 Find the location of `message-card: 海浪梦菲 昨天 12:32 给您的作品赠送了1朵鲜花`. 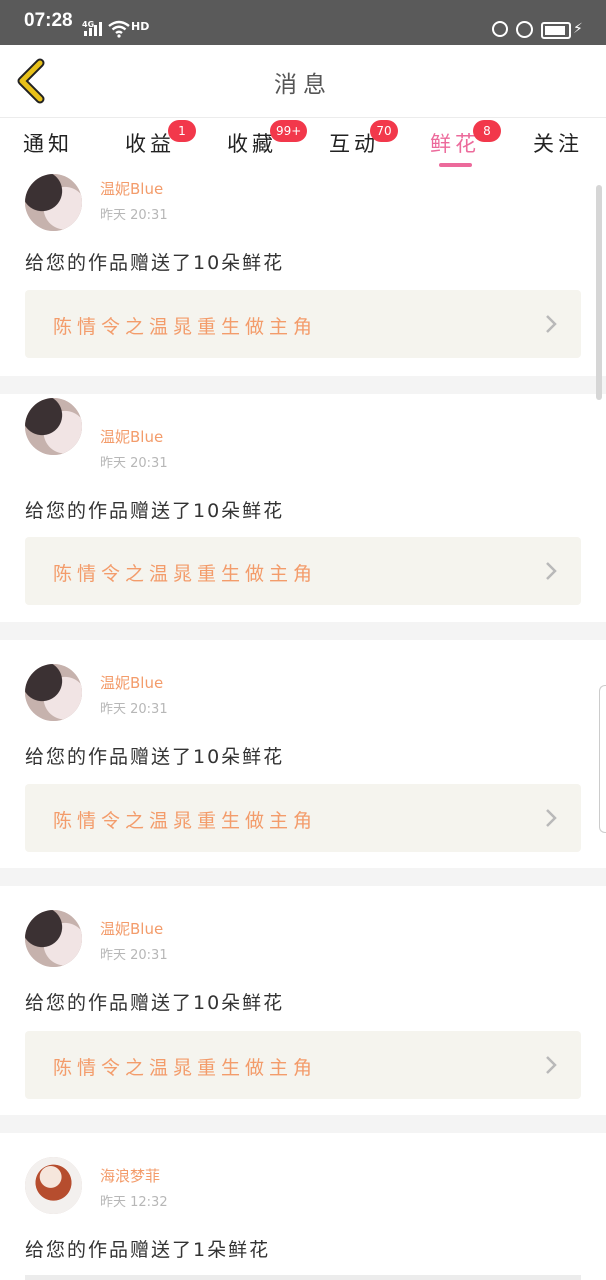

message-card: 海浪梦菲 昨天 12:32 给您的作品赠送了1朵鲜花 is located at coordinates (303, 1206).